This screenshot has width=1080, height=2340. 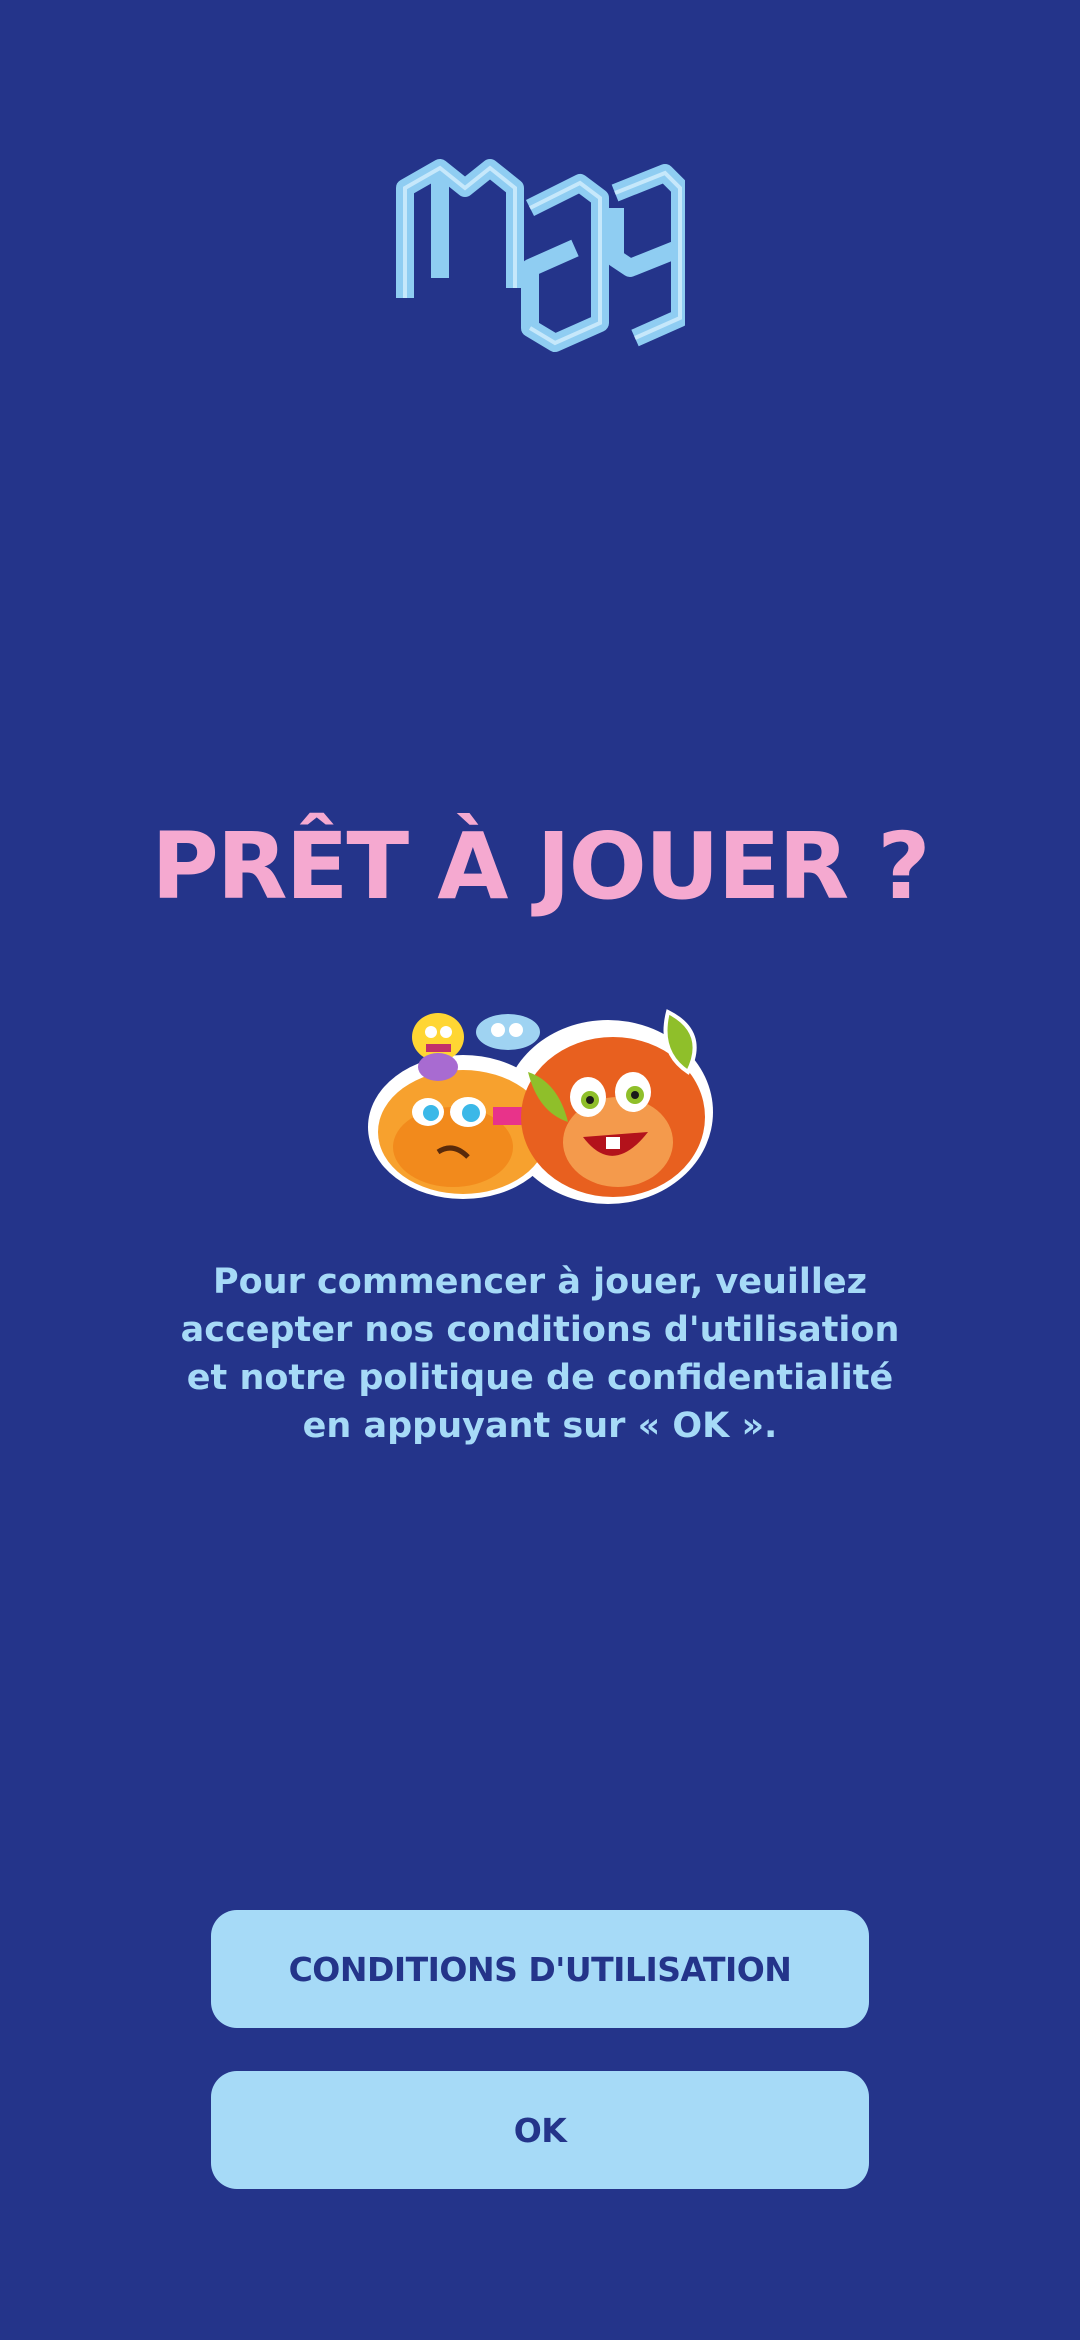 What do you see at coordinates (540, 2130) in the screenshot?
I see `ok-button: OK` at bounding box center [540, 2130].